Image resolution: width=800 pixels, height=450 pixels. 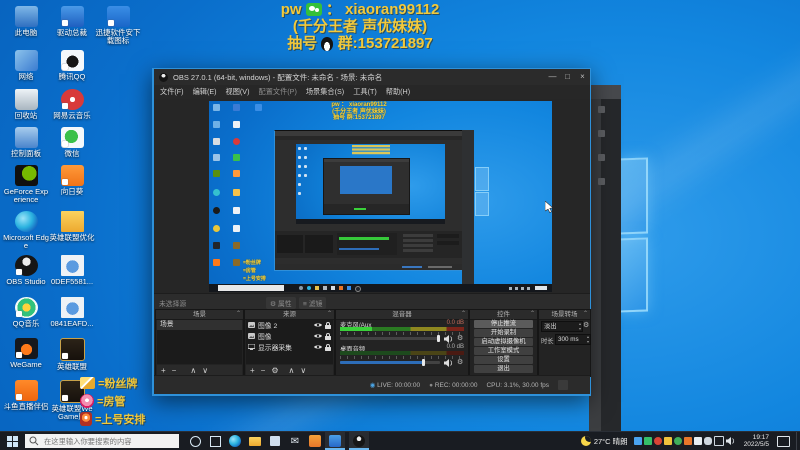 What do you see at coordinates (72, 65) in the screenshot?
I see `desktop-icon-tencent-qq: 腾讯QQ` at bounding box center [72, 65].